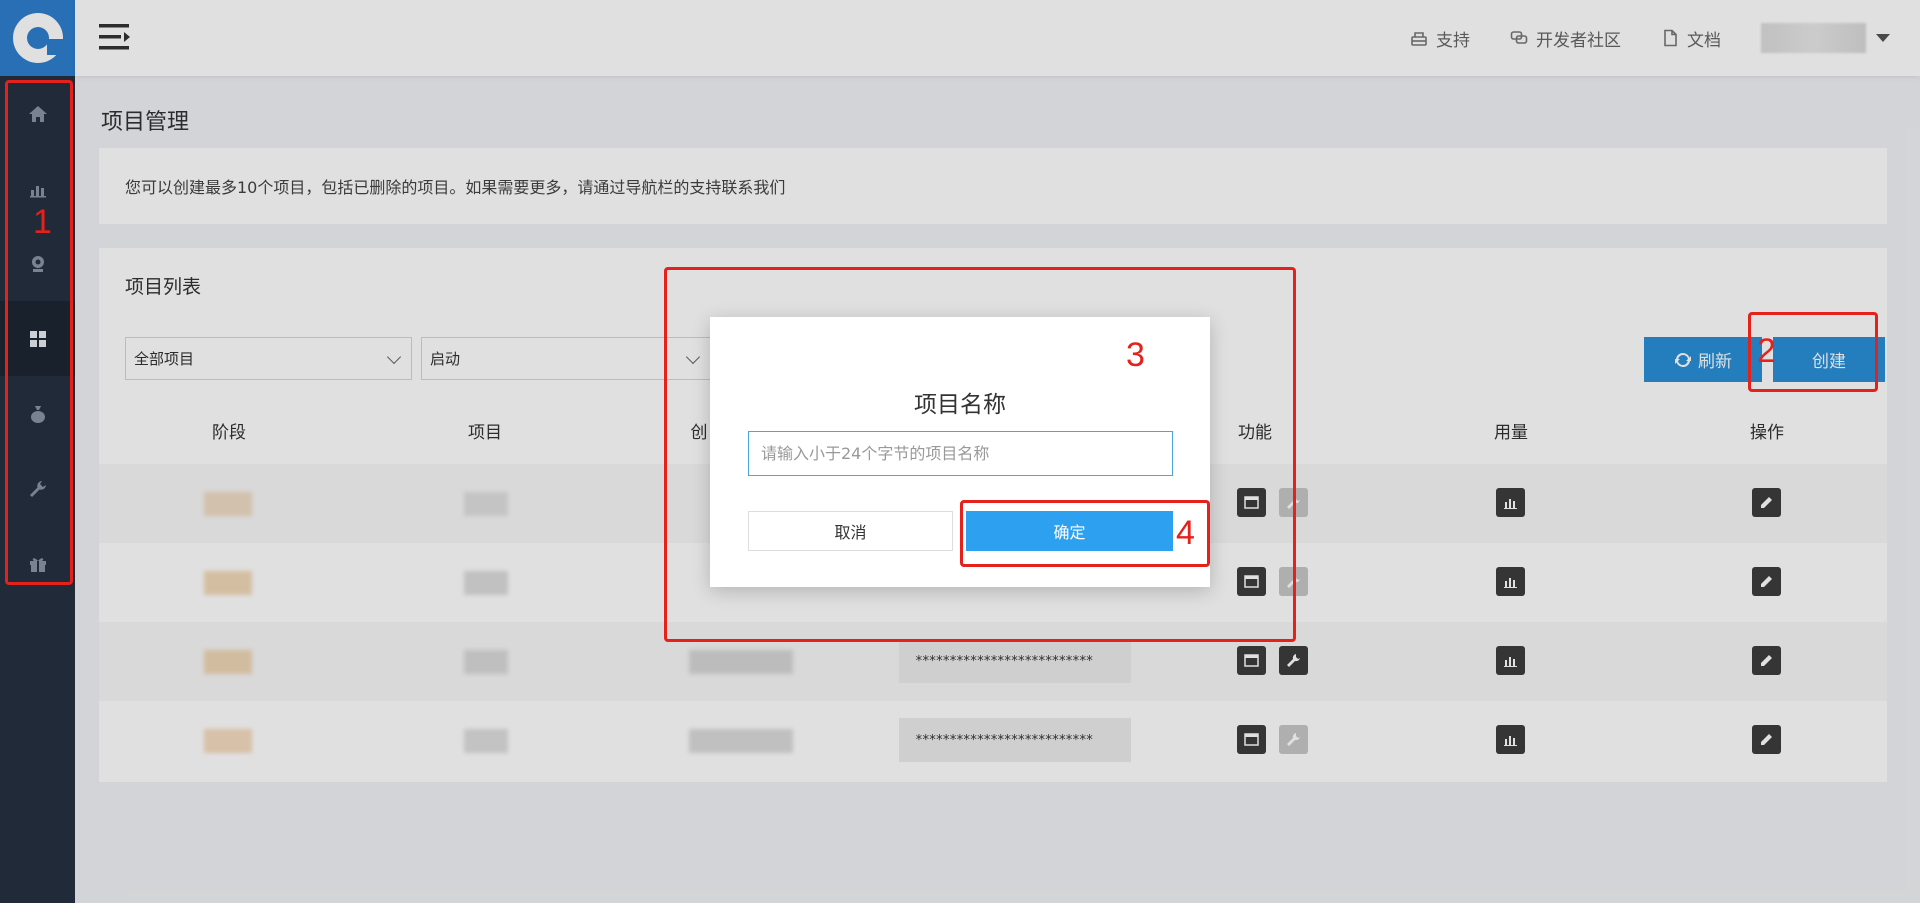  I want to click on annotation-box-sidebar, so click(39, 332).